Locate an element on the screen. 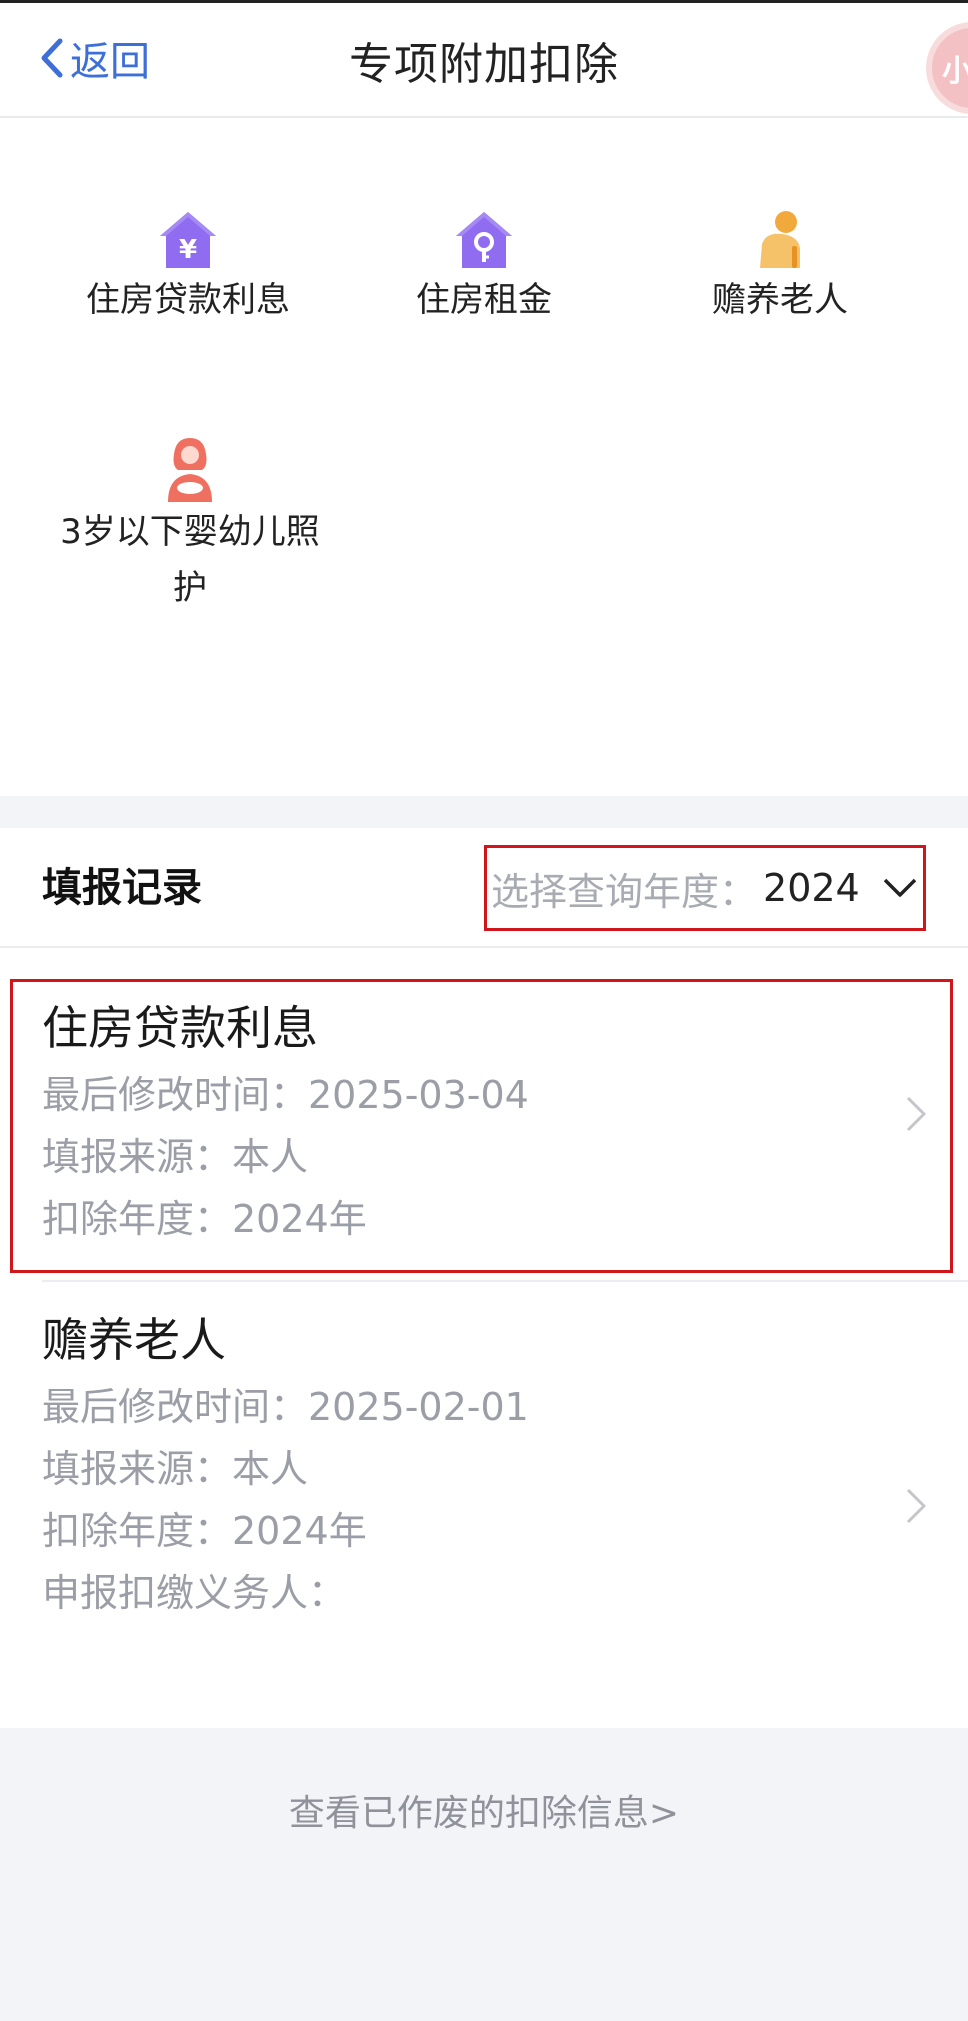 This screenshot has width=968, height=2021. year-select-value: 2024 is located at coordinates (811, 888).